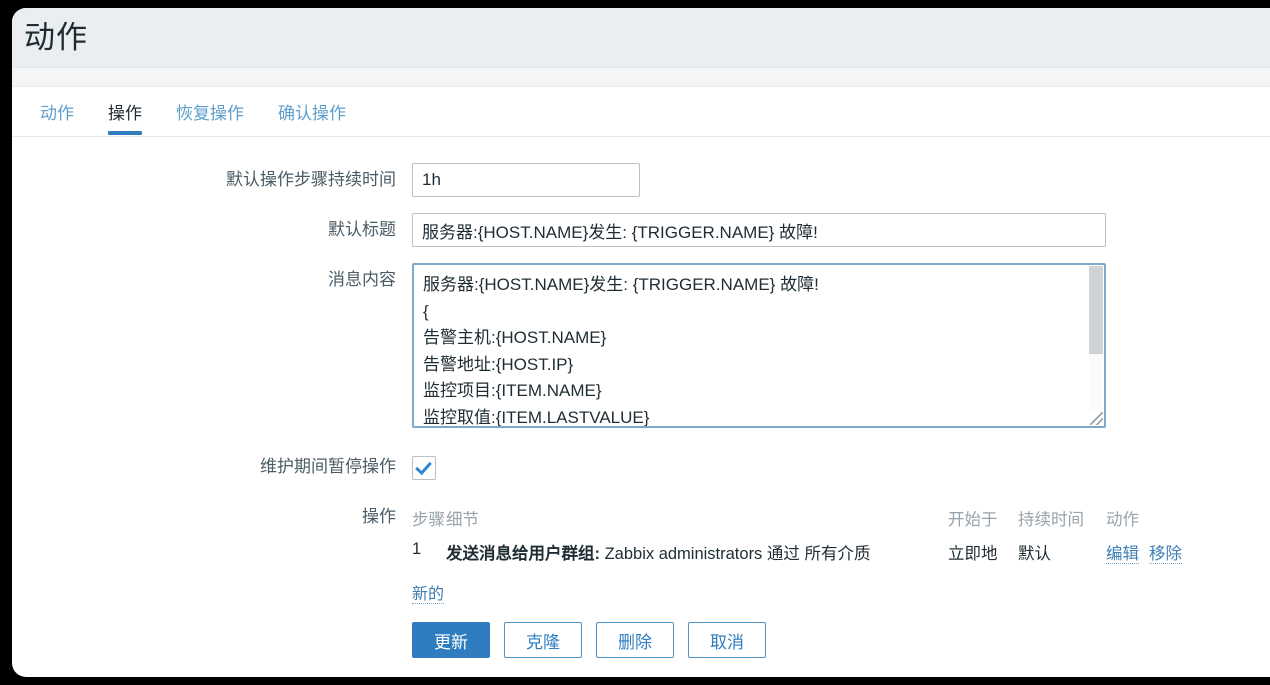 The width and height of the screenshot is (1270, 685). I want to click on field-default-subject: 默认标题, so click(641, 230).